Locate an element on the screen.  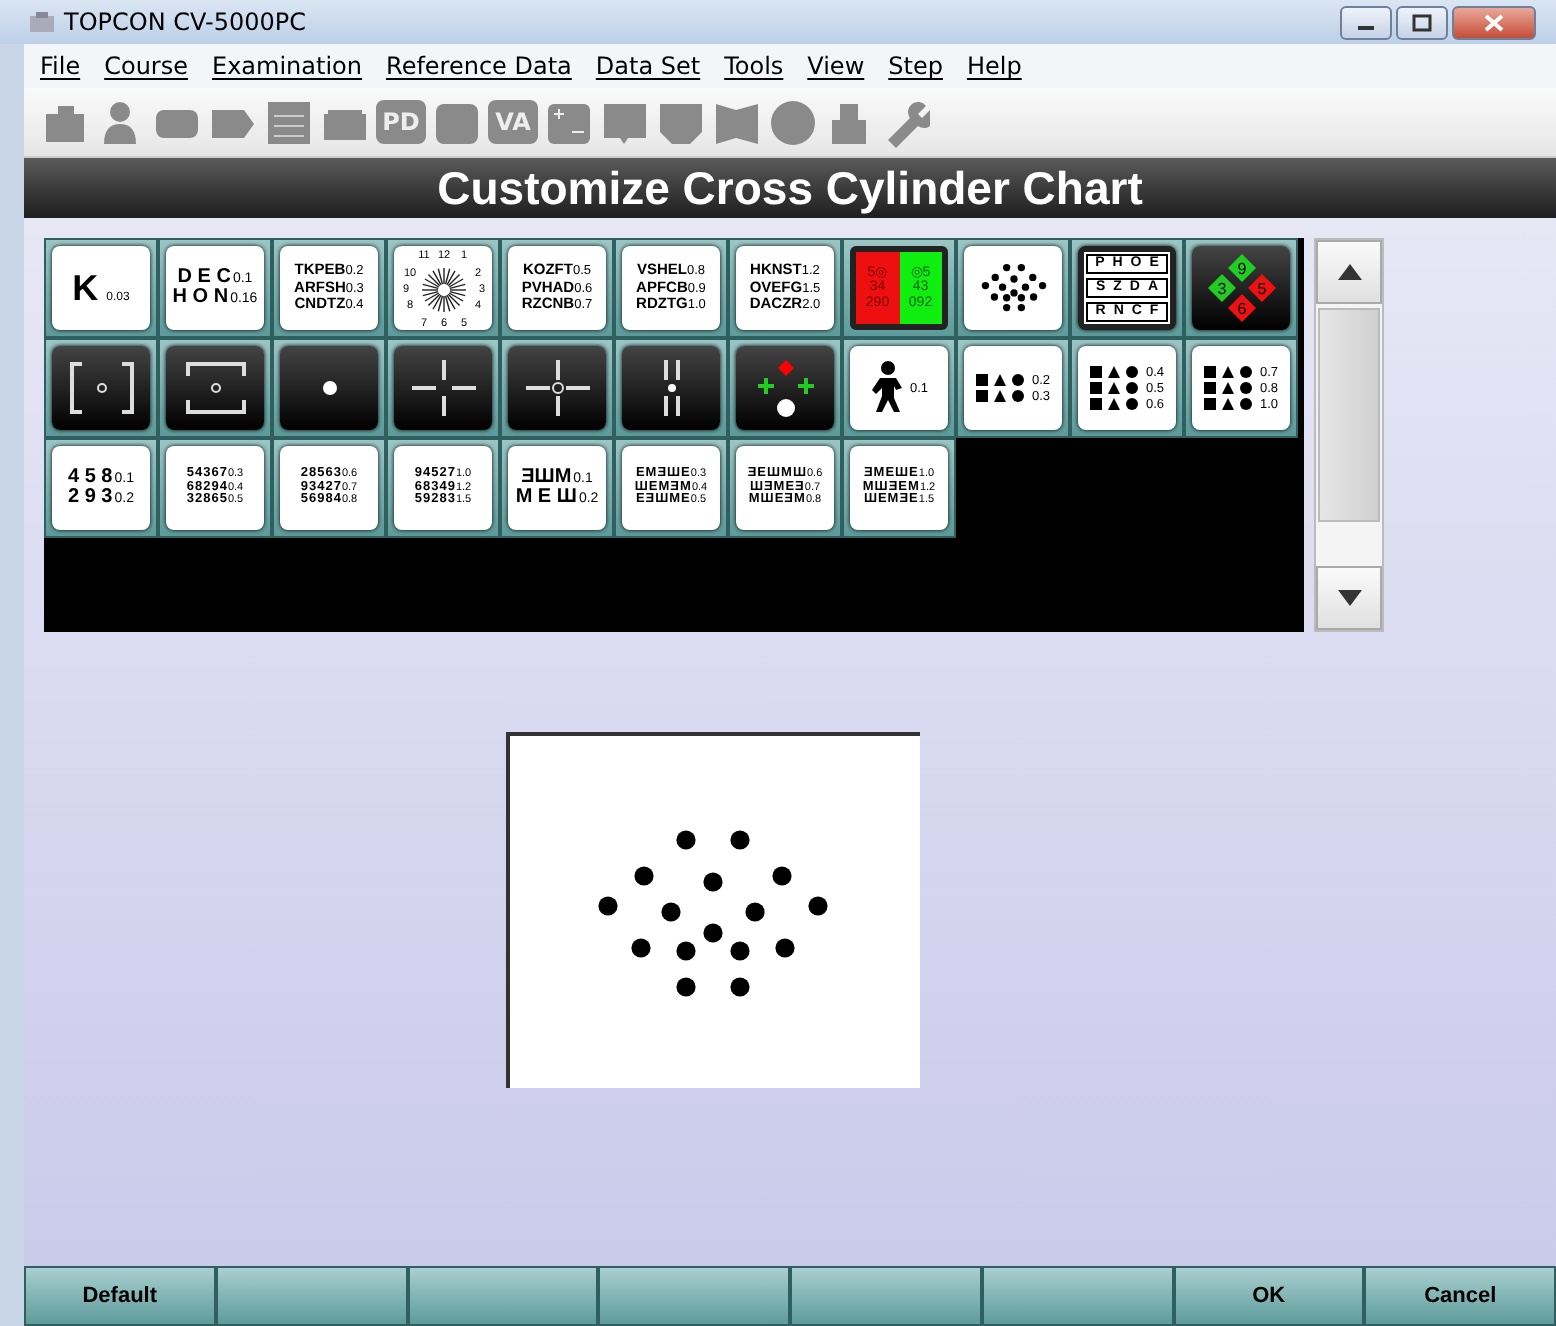
menu-item: Data Set is located at coordinates (648, 66).